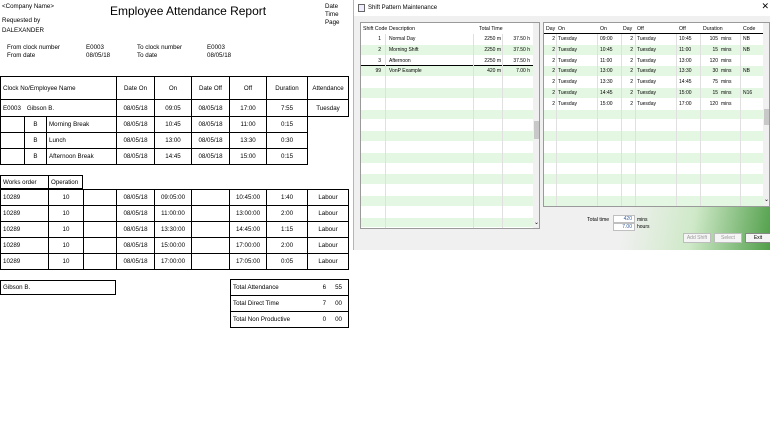 This screenshot has height=430, width=770. What do you see at coordinates (628, 29) in the screenshot?
I see `col-header-off-day-num: Day` at bounding box center [628, 29].